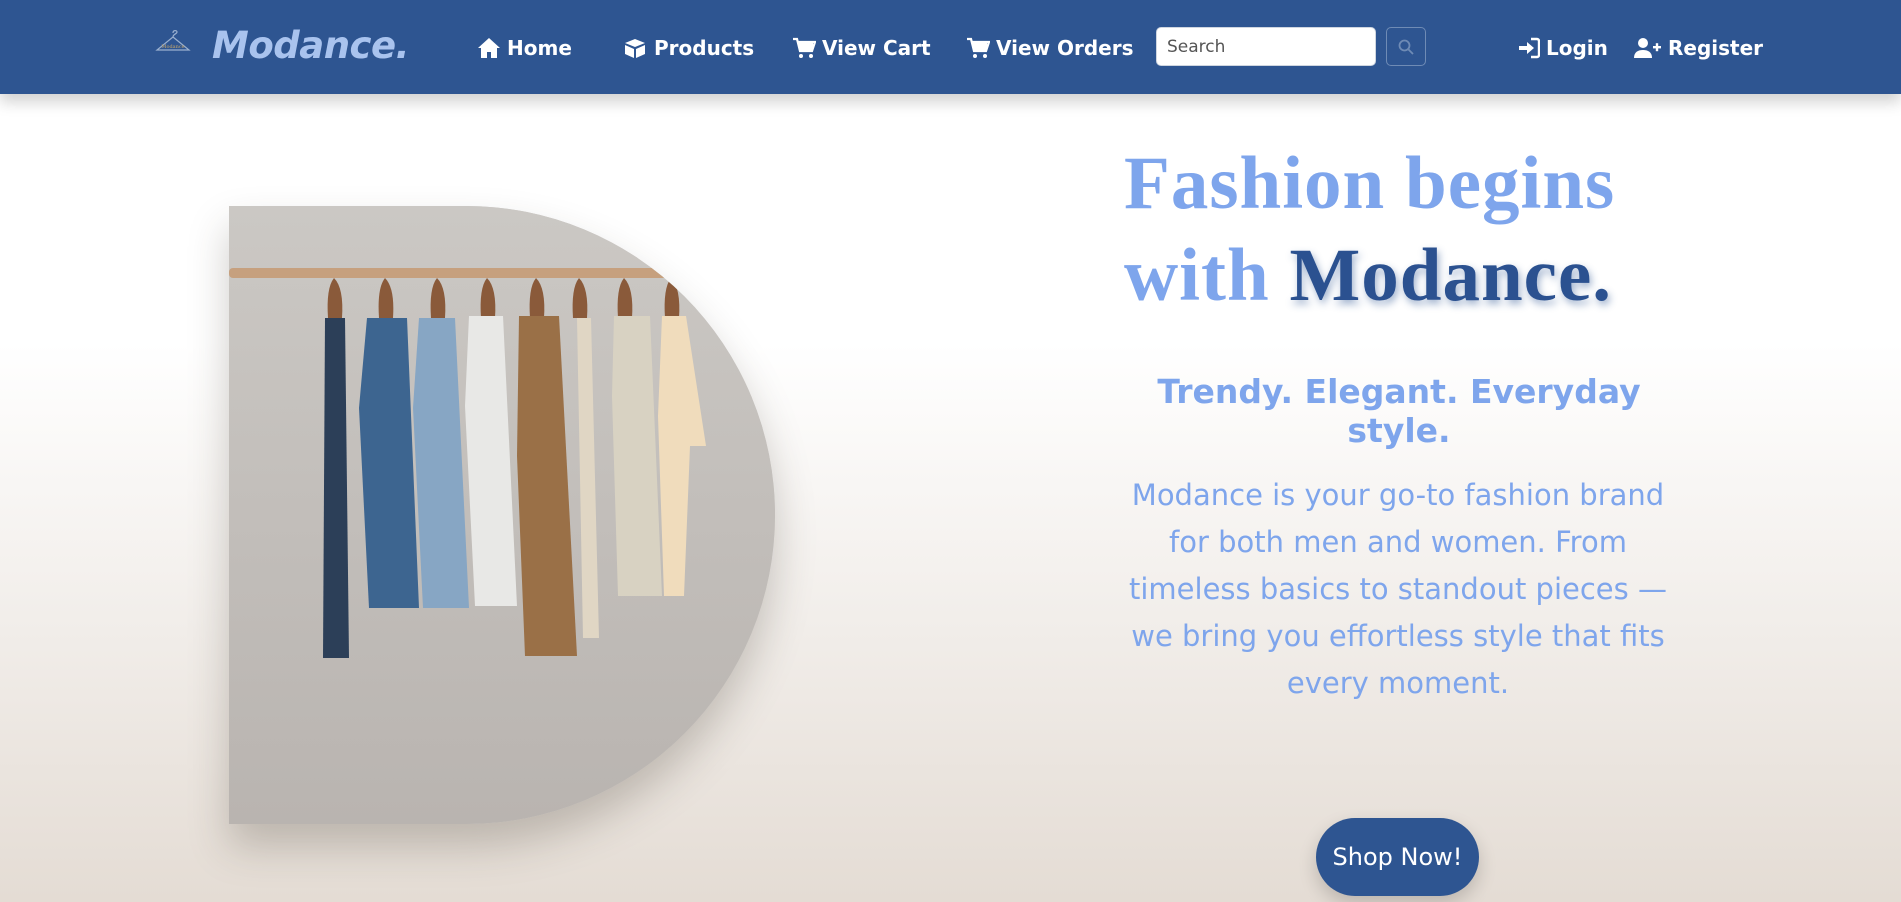  Describe the element at coordinates (704, 48) in the screenshot. I see `nav-products-label: Products` at that location.